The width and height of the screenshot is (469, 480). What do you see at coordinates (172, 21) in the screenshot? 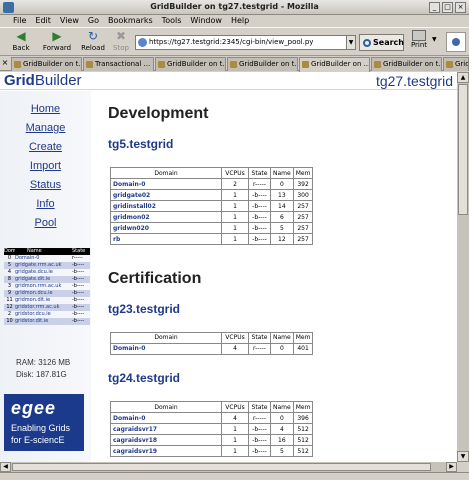
I see `menu-tools: Tools` at bounding box center [172, 21].